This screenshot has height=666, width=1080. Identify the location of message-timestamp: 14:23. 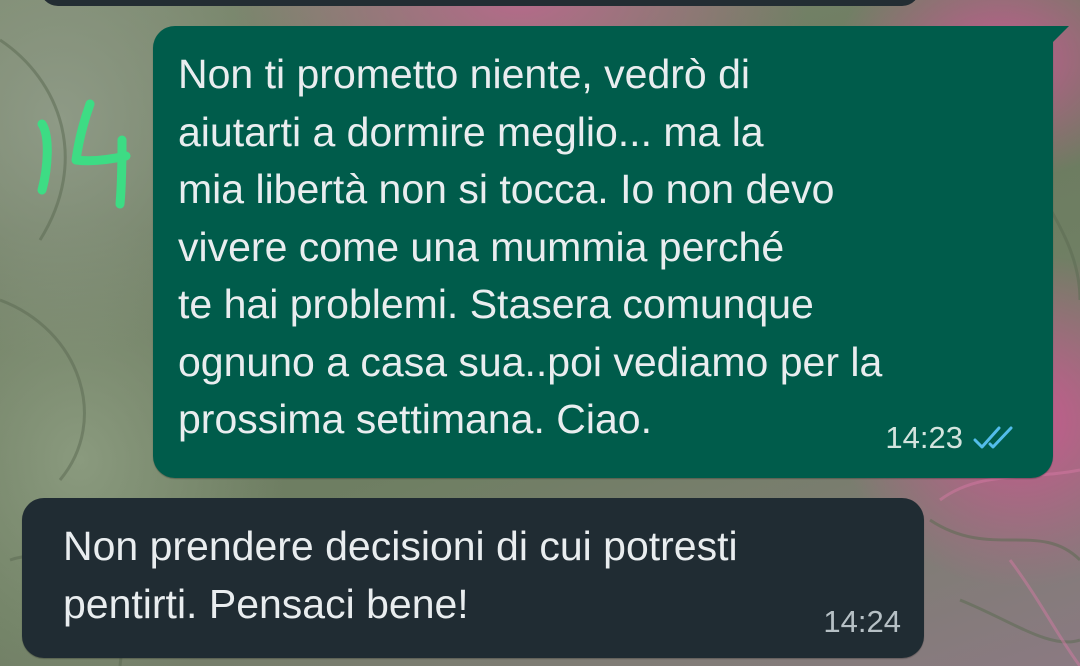
(924, 437).